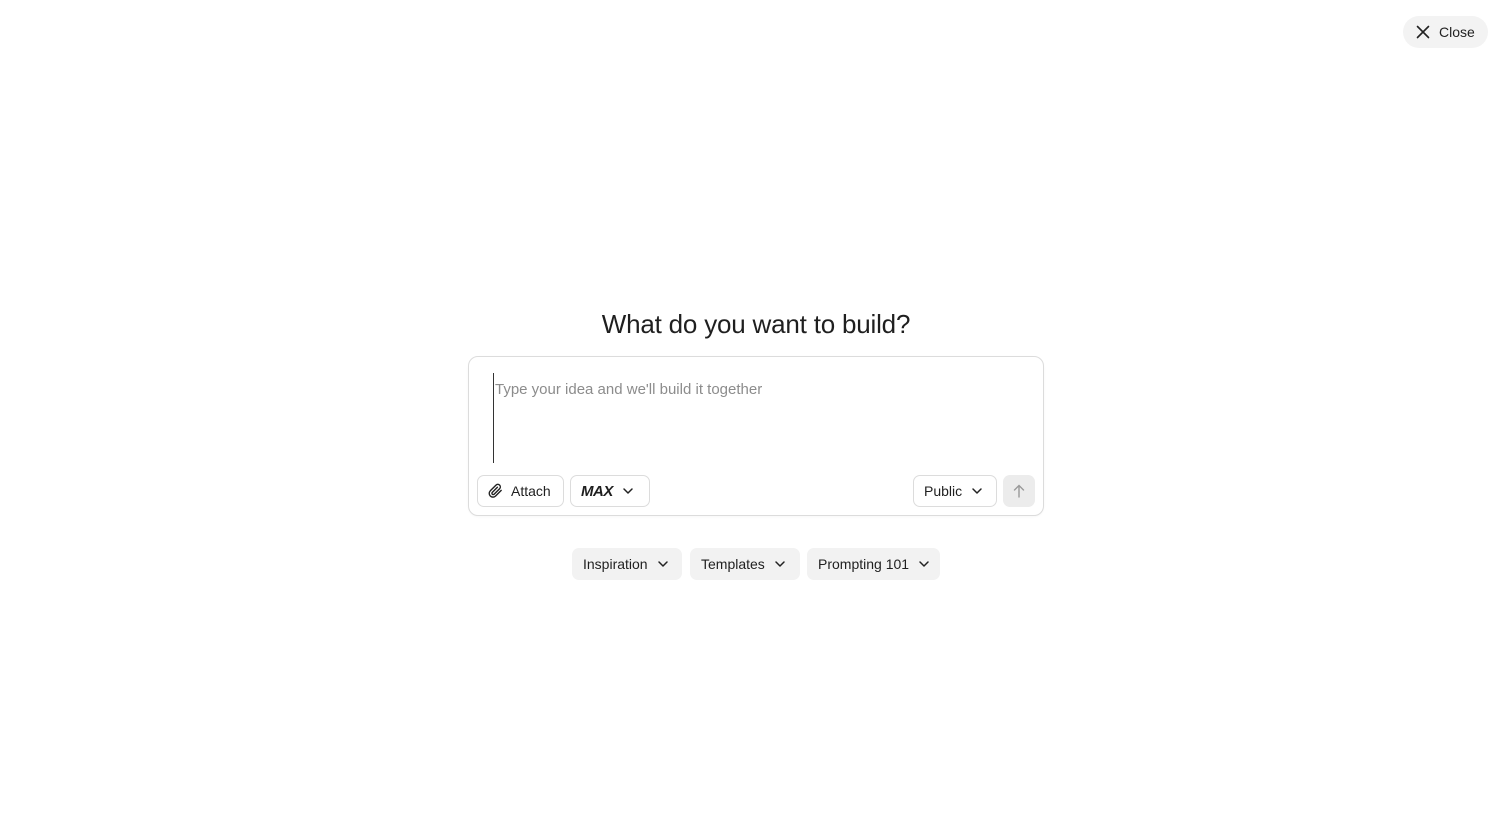 Image resolution: width=1512 pixels, height=814 pixels. I want to click on prompting-101-dropdown: Prompting 101, so click(873, 564).